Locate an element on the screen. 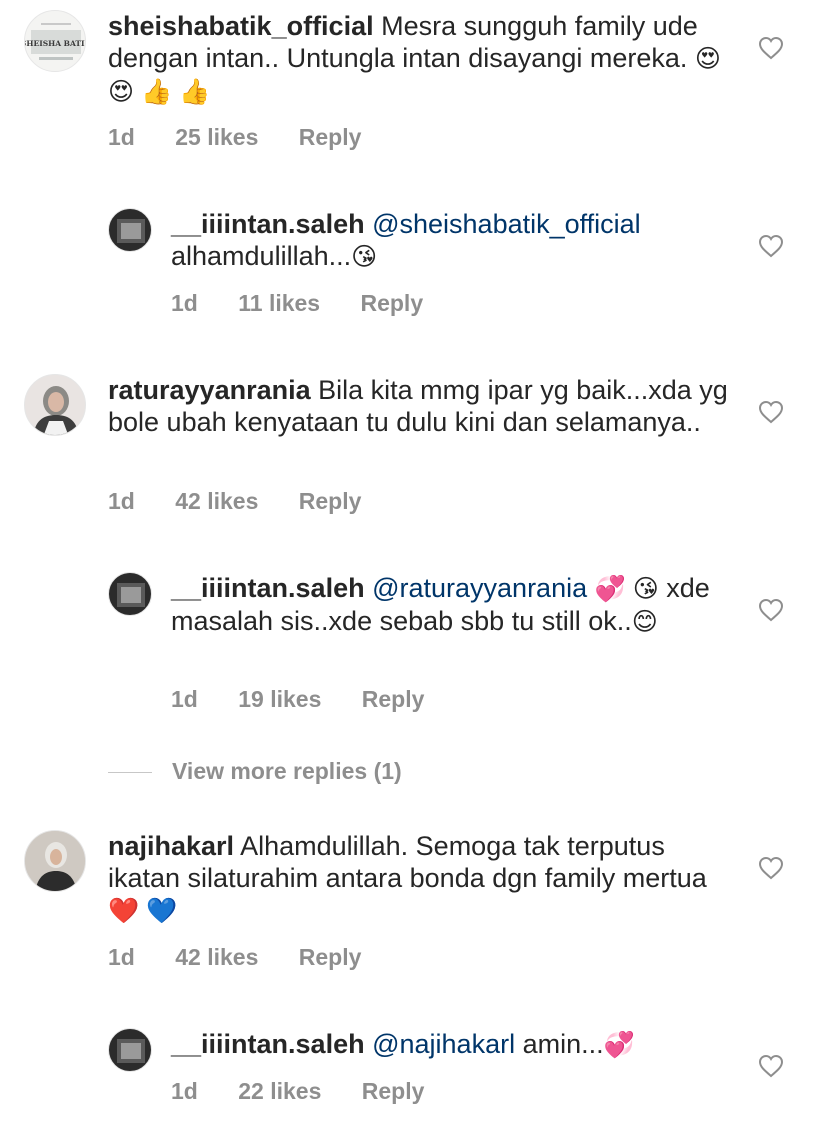 The image size is (828, 1141). like-count: 19 likes is located at coordinates (279, 699).